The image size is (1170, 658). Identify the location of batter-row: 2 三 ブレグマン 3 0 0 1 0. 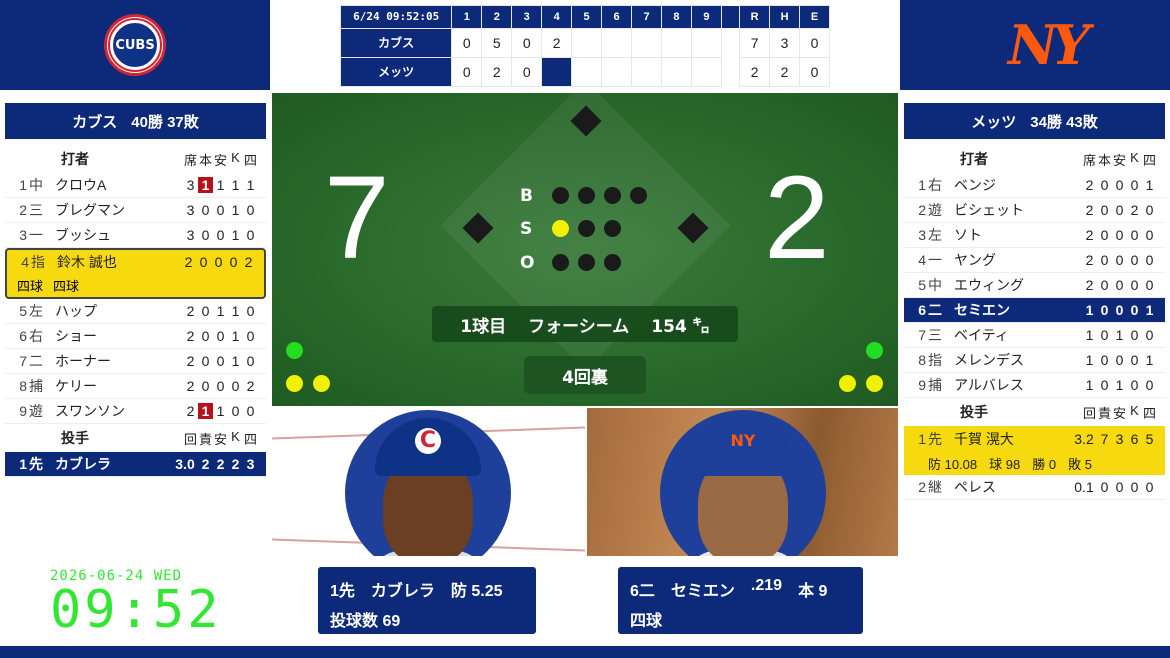
(135, 210).